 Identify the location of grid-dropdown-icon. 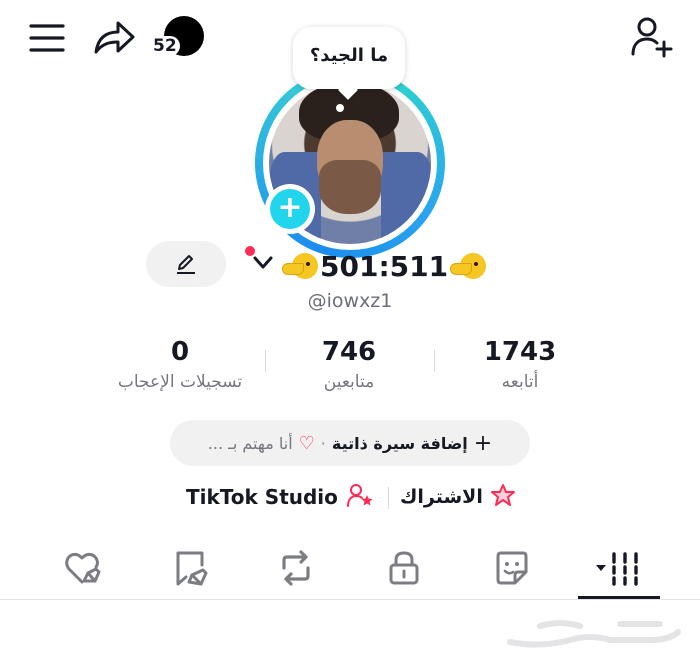
(617, 569).